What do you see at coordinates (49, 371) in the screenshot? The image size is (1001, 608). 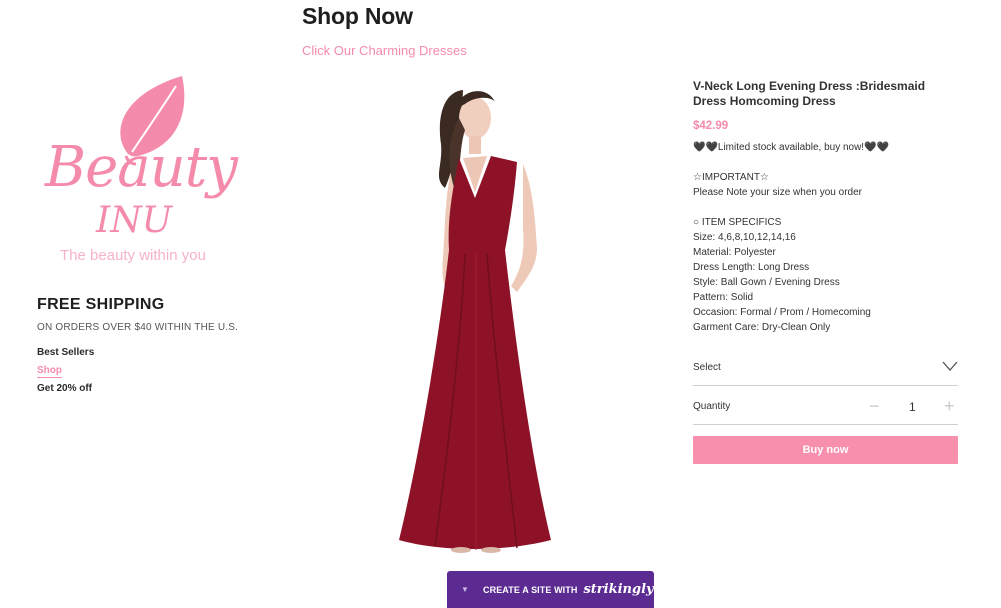 I see `shop-link: Shop` at bounding box center [49, 371].